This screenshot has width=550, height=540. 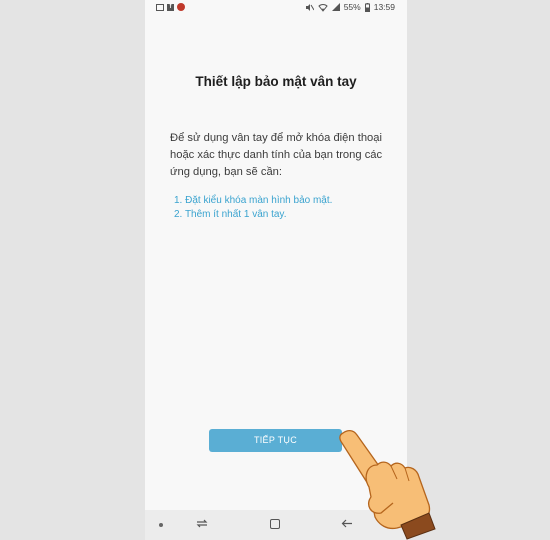 I want to click on status-right-icons: 55% 13:59, so click(x=350, y=7).